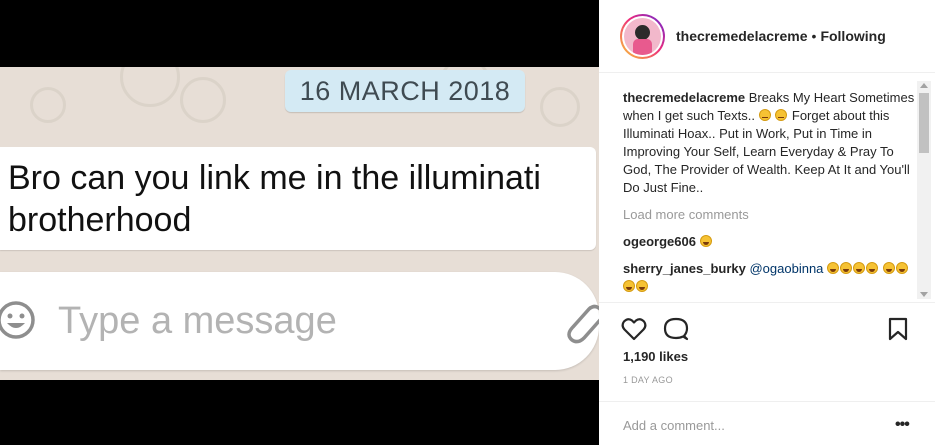  I want to click on comment-item: ogeorge606, so click(769, 242).